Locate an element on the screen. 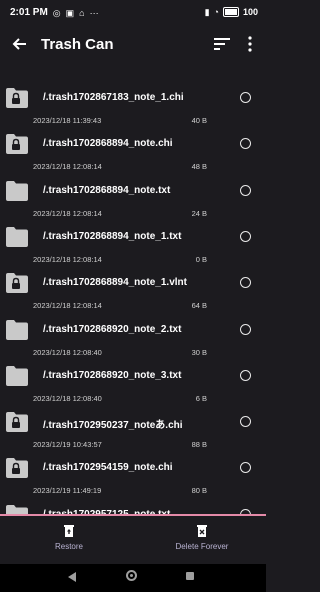 The width and height of the screenshot is (320, 592). wifi-icon: ◔ is located at coordinates (216, 12).